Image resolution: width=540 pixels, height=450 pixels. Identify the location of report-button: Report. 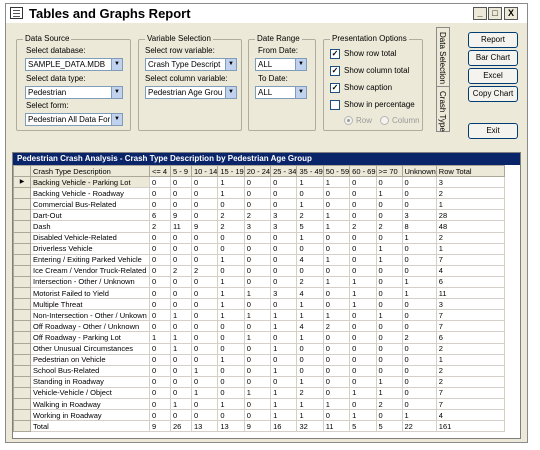
(493, 40).